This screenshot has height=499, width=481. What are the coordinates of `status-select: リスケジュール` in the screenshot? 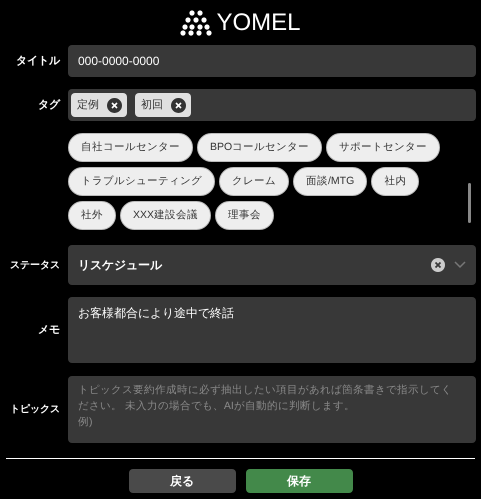 It's located at (272, 265).